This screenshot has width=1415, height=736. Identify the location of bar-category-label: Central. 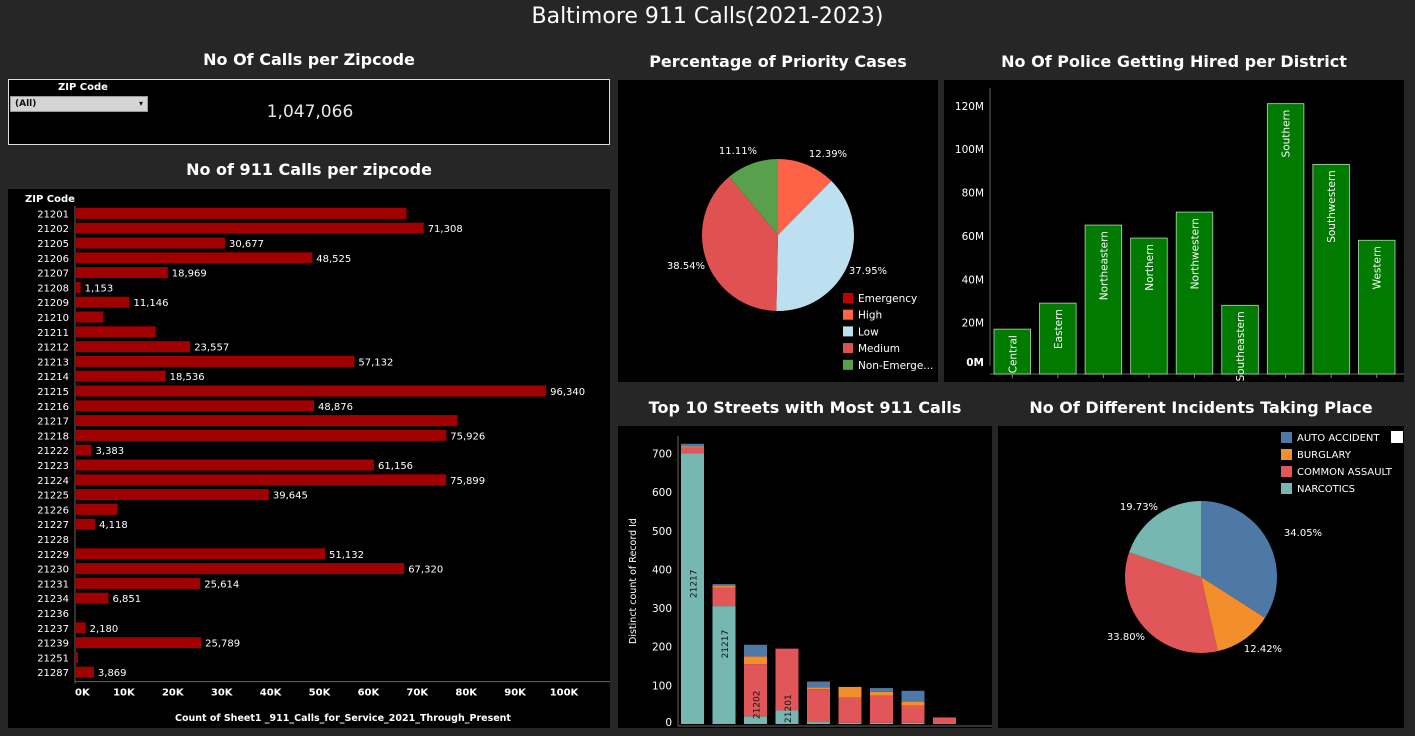
(1013, 354).